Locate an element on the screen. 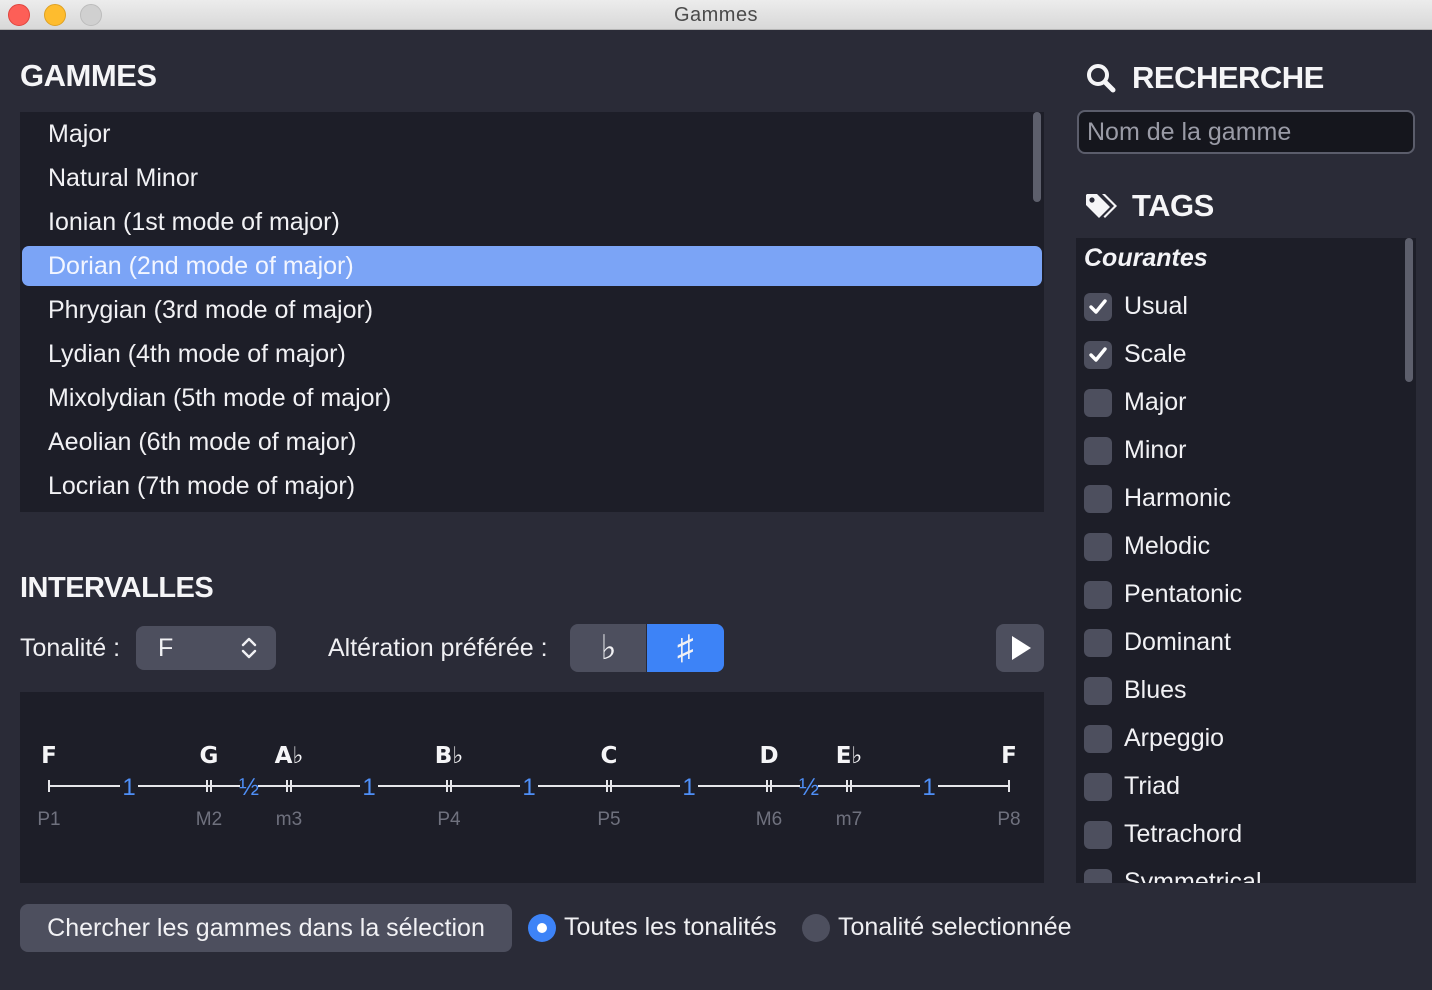 Image resolution: width=1432 pixels, height=990 pixels. window-title: Gammes is located at coordinates (716, 15).